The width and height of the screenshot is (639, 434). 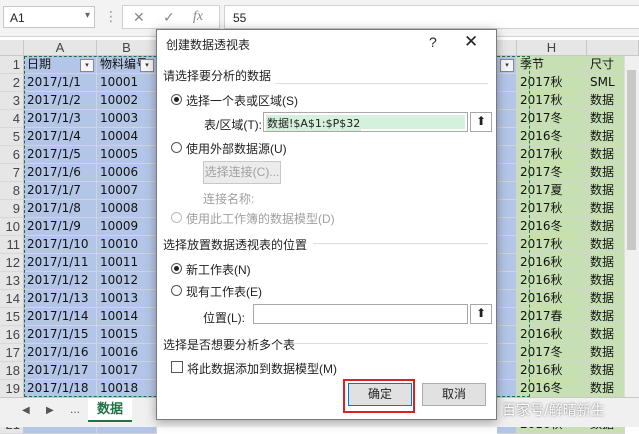 I want to click on table-cell: 10006, so click(x=127, y=173).